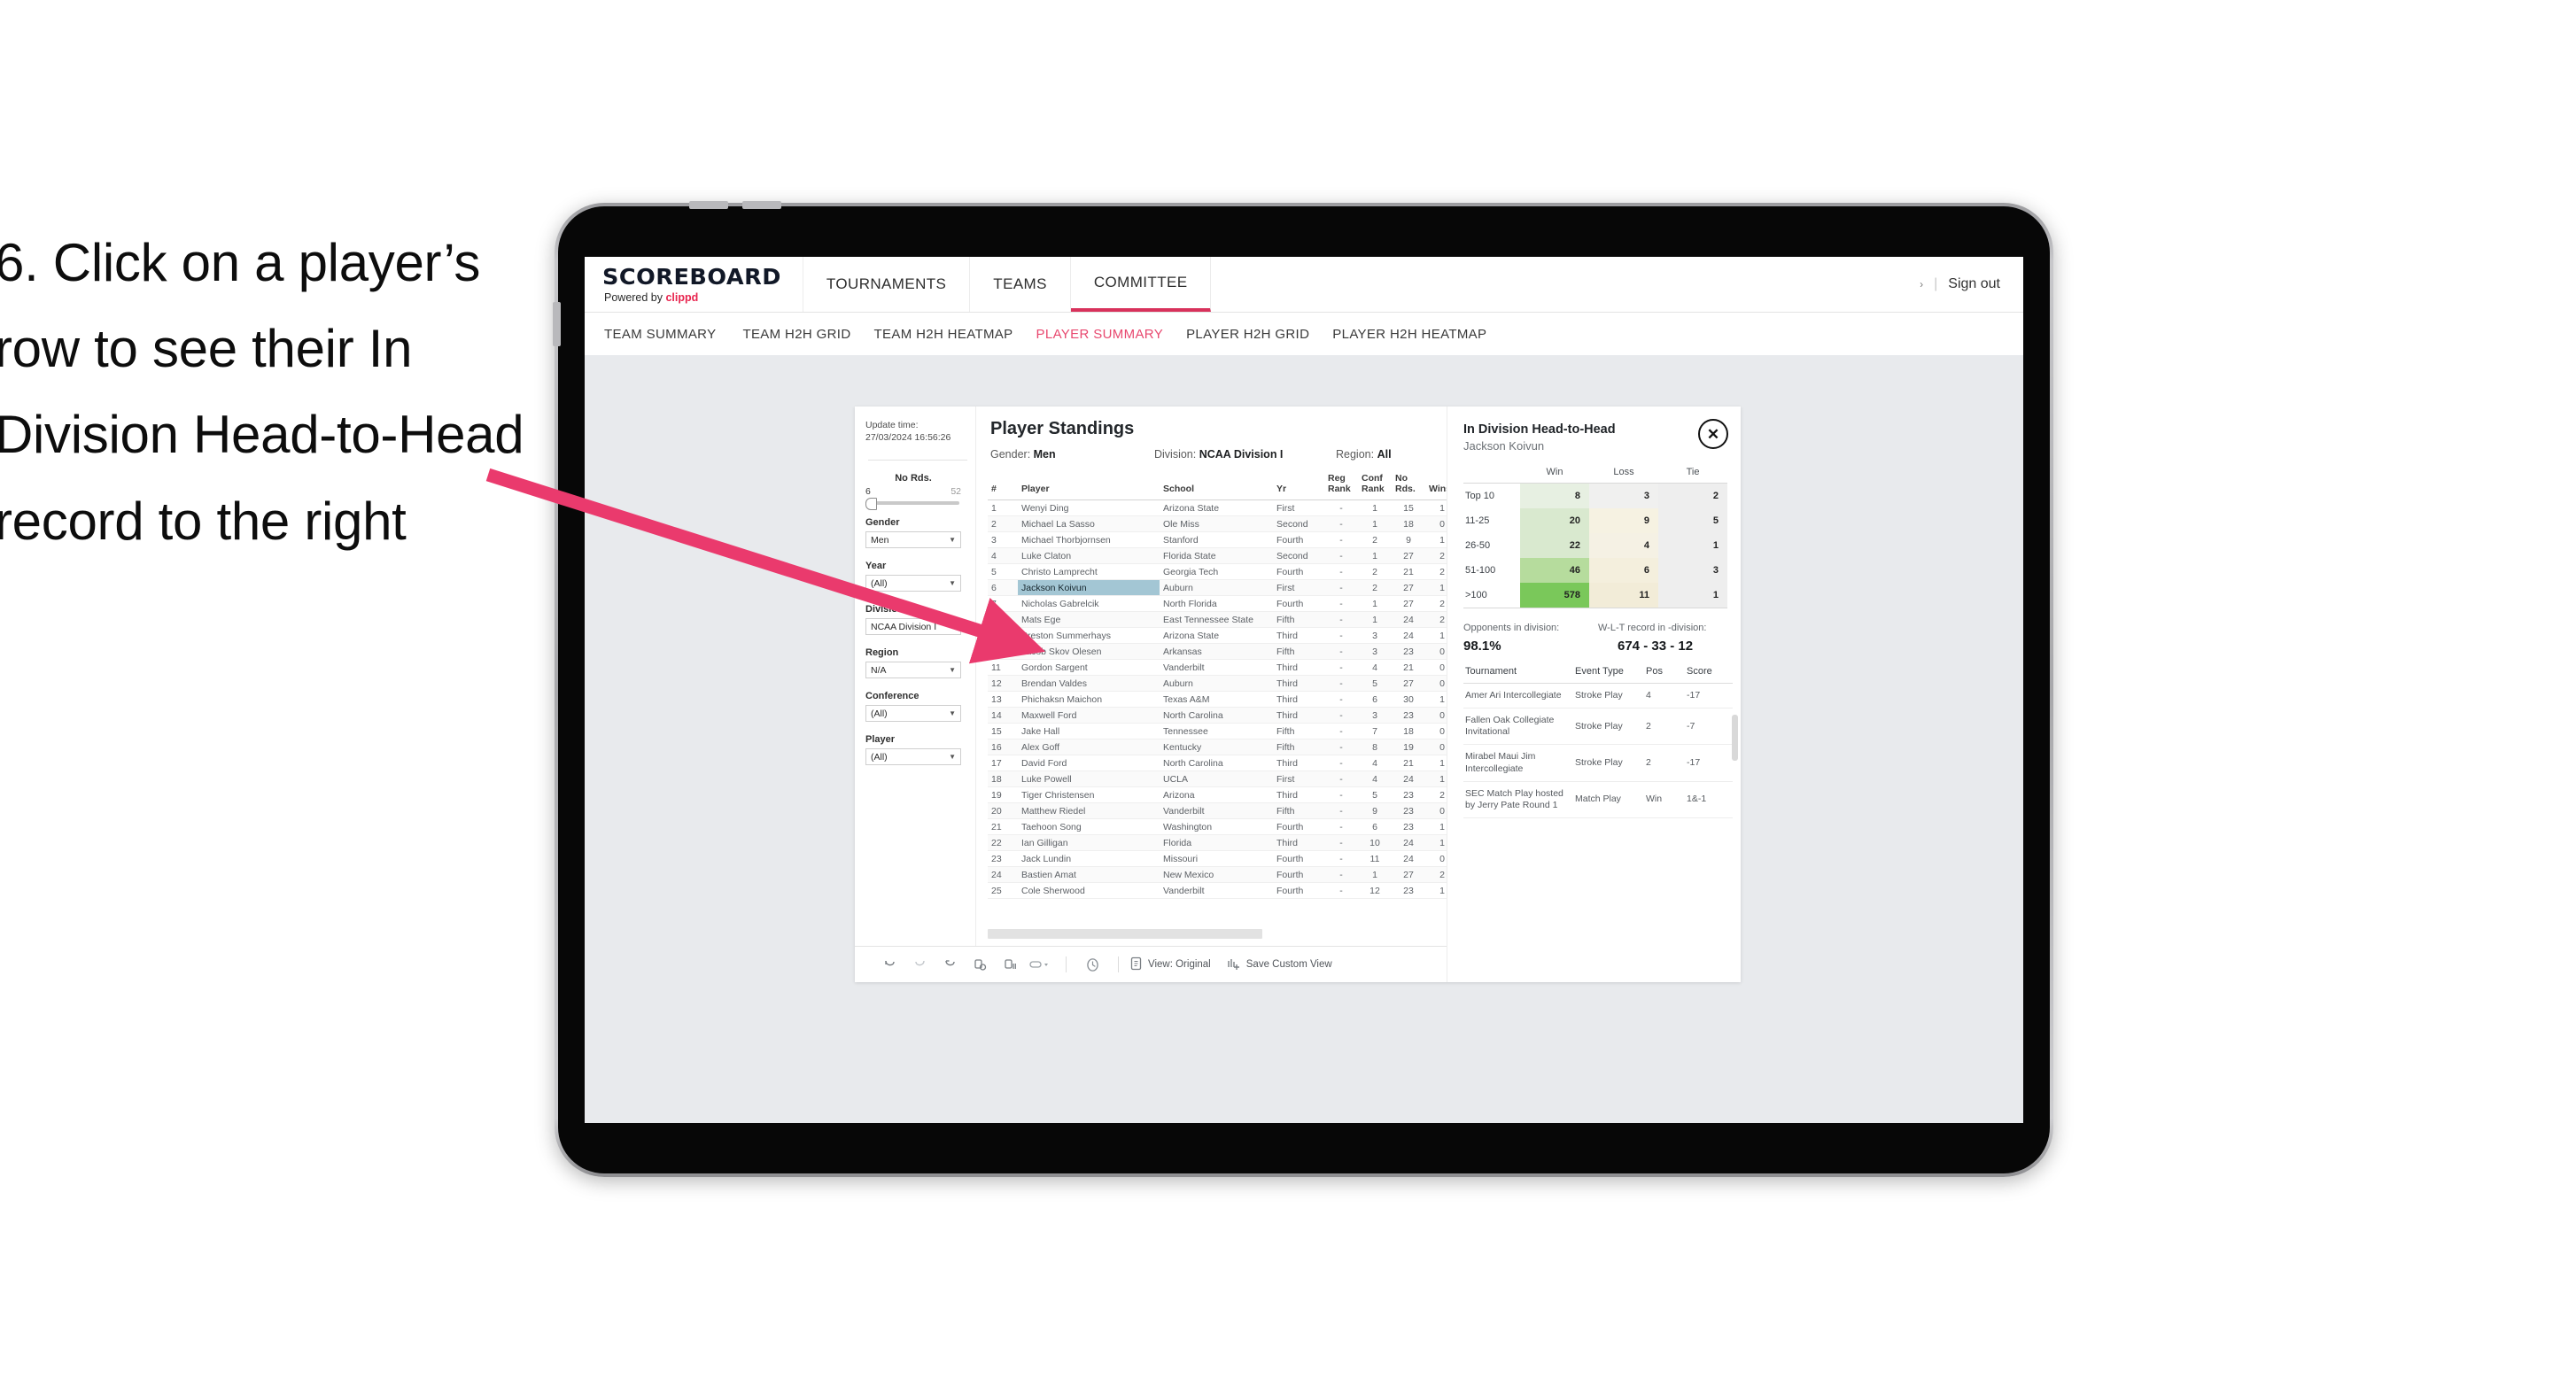 This screenshot has width=2576, height=1386. Describe the element at coordinates (913, 671) in the screenshot. I see `filter-region-select: N/A ▼` at that location.